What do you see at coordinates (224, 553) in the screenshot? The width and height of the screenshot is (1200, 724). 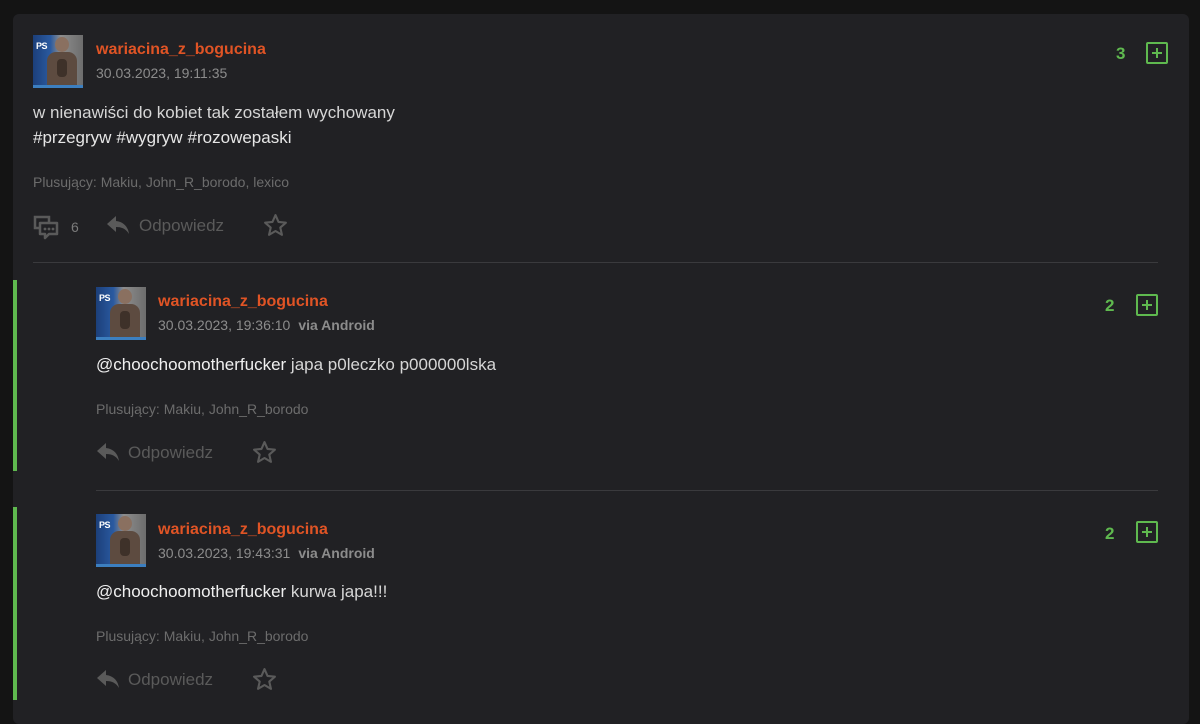 I see `reply-timestamp: 30.03.2023, 19:43:31` at bounding box center [224, 553].